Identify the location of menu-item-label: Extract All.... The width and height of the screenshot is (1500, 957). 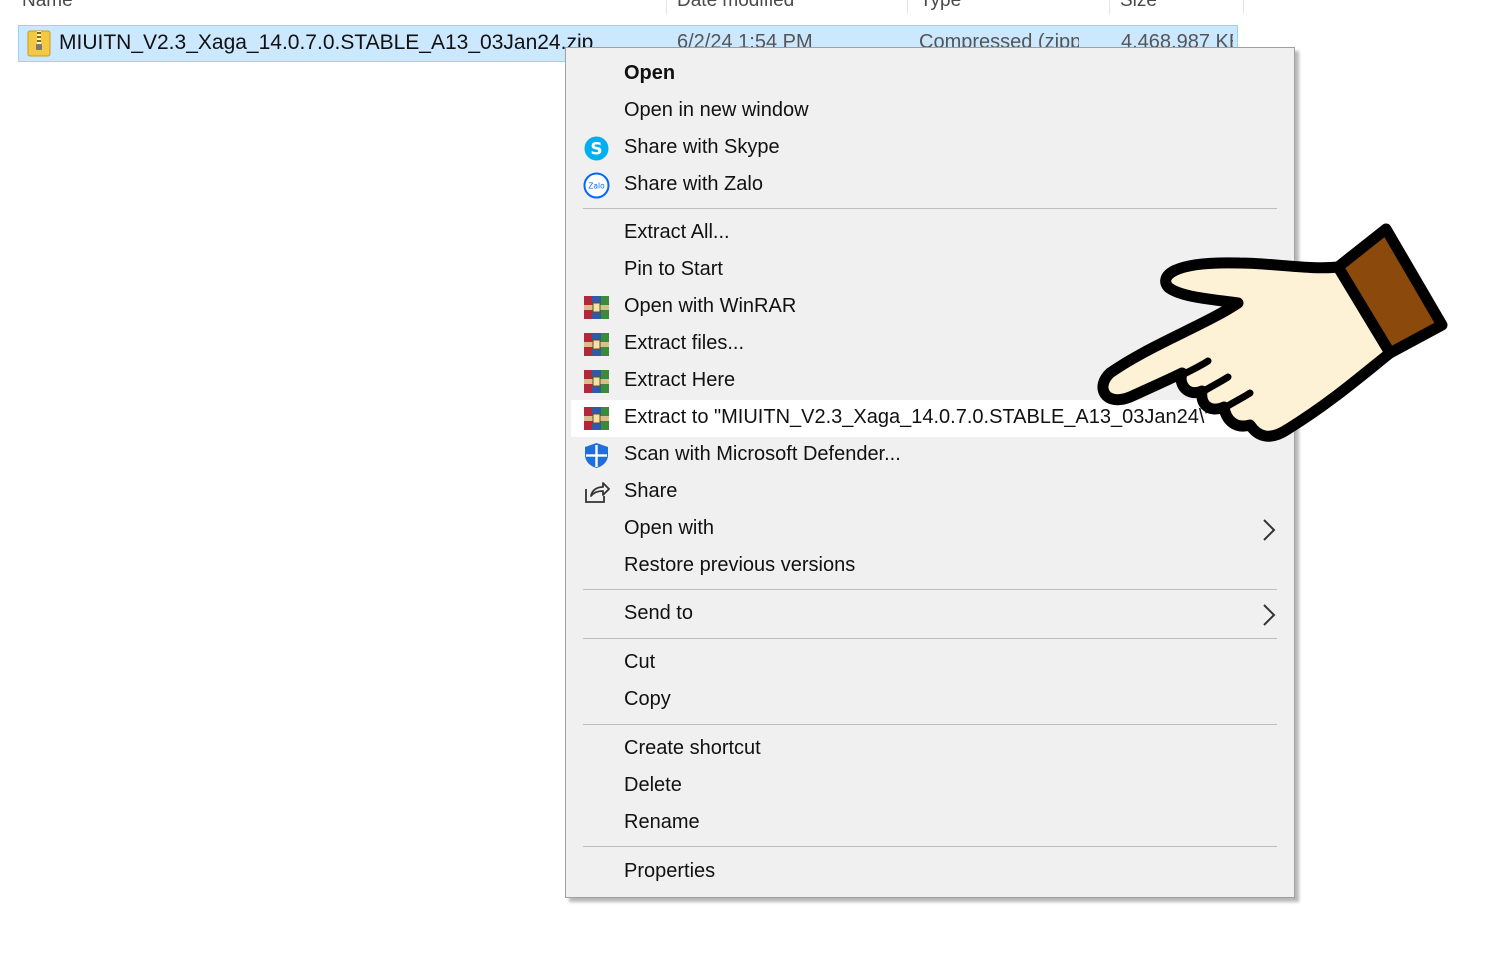
(677, 232).